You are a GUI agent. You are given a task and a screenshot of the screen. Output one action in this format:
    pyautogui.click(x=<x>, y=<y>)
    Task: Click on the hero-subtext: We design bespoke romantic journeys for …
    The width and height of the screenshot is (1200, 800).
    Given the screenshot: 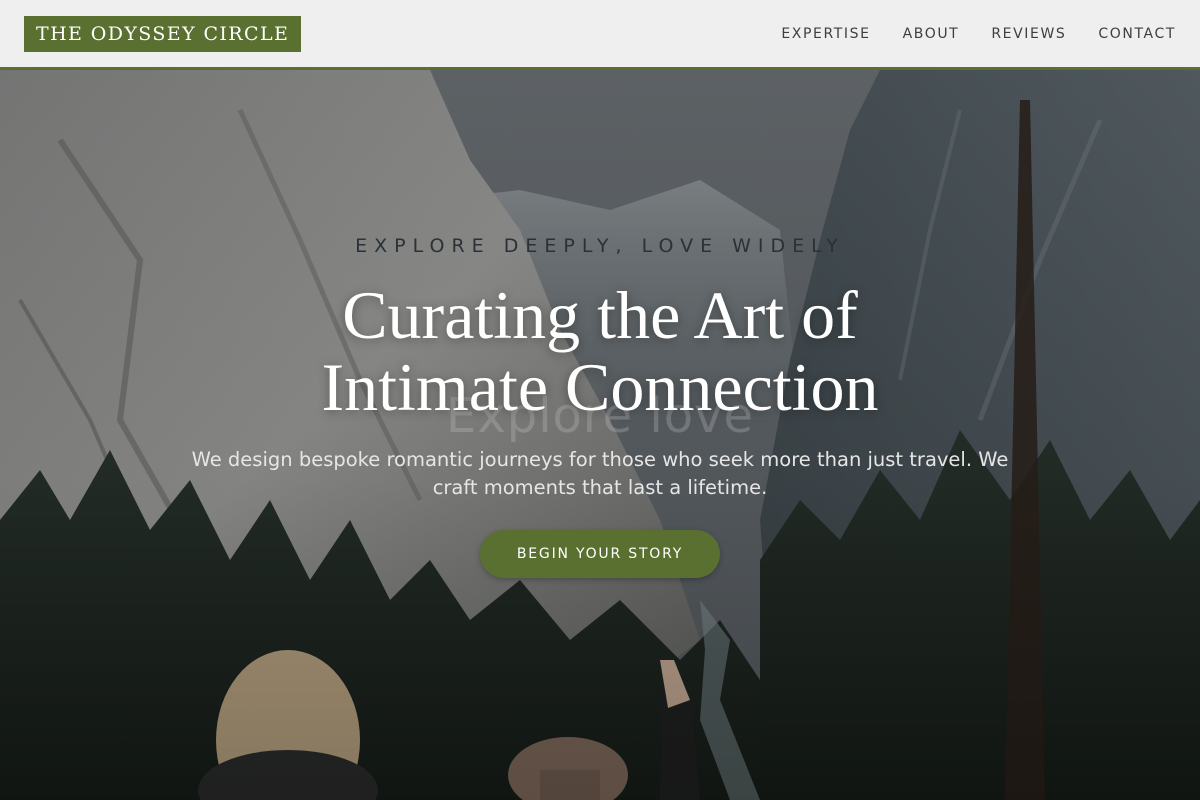 What is the action you would take?
    pyautogui.click(x=600, y=473)
    